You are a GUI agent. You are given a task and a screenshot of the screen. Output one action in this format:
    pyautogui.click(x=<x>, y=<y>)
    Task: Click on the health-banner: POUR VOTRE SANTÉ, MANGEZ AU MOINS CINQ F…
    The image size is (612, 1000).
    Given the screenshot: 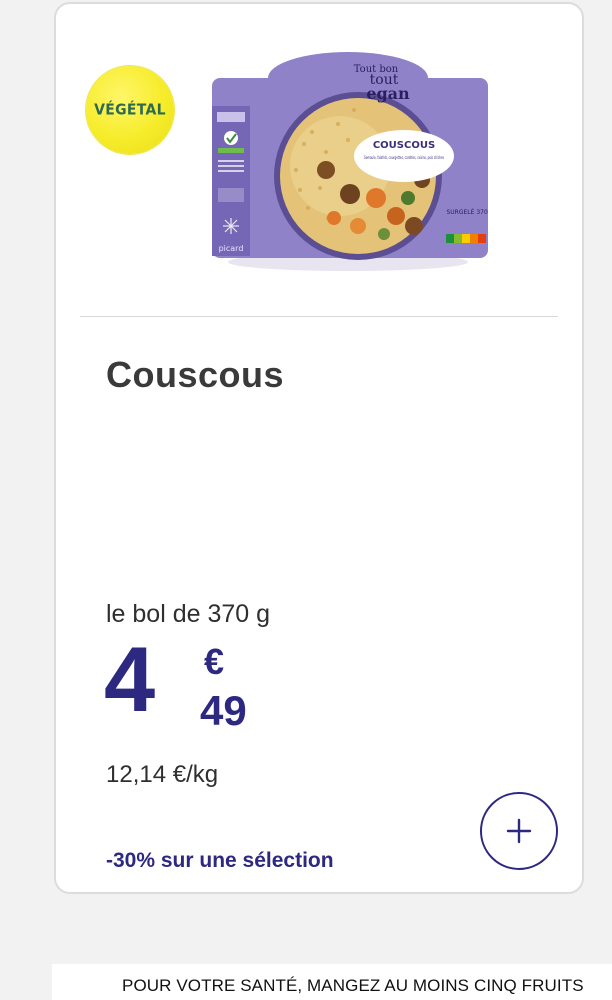 What is the action you would take?
    pyautogui.click(x=332, y=982)
    